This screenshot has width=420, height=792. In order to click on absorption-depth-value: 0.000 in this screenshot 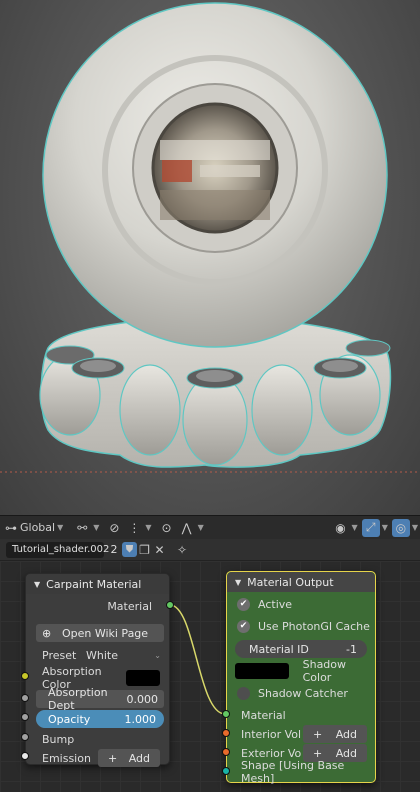, I will do `click(142, 699)`.